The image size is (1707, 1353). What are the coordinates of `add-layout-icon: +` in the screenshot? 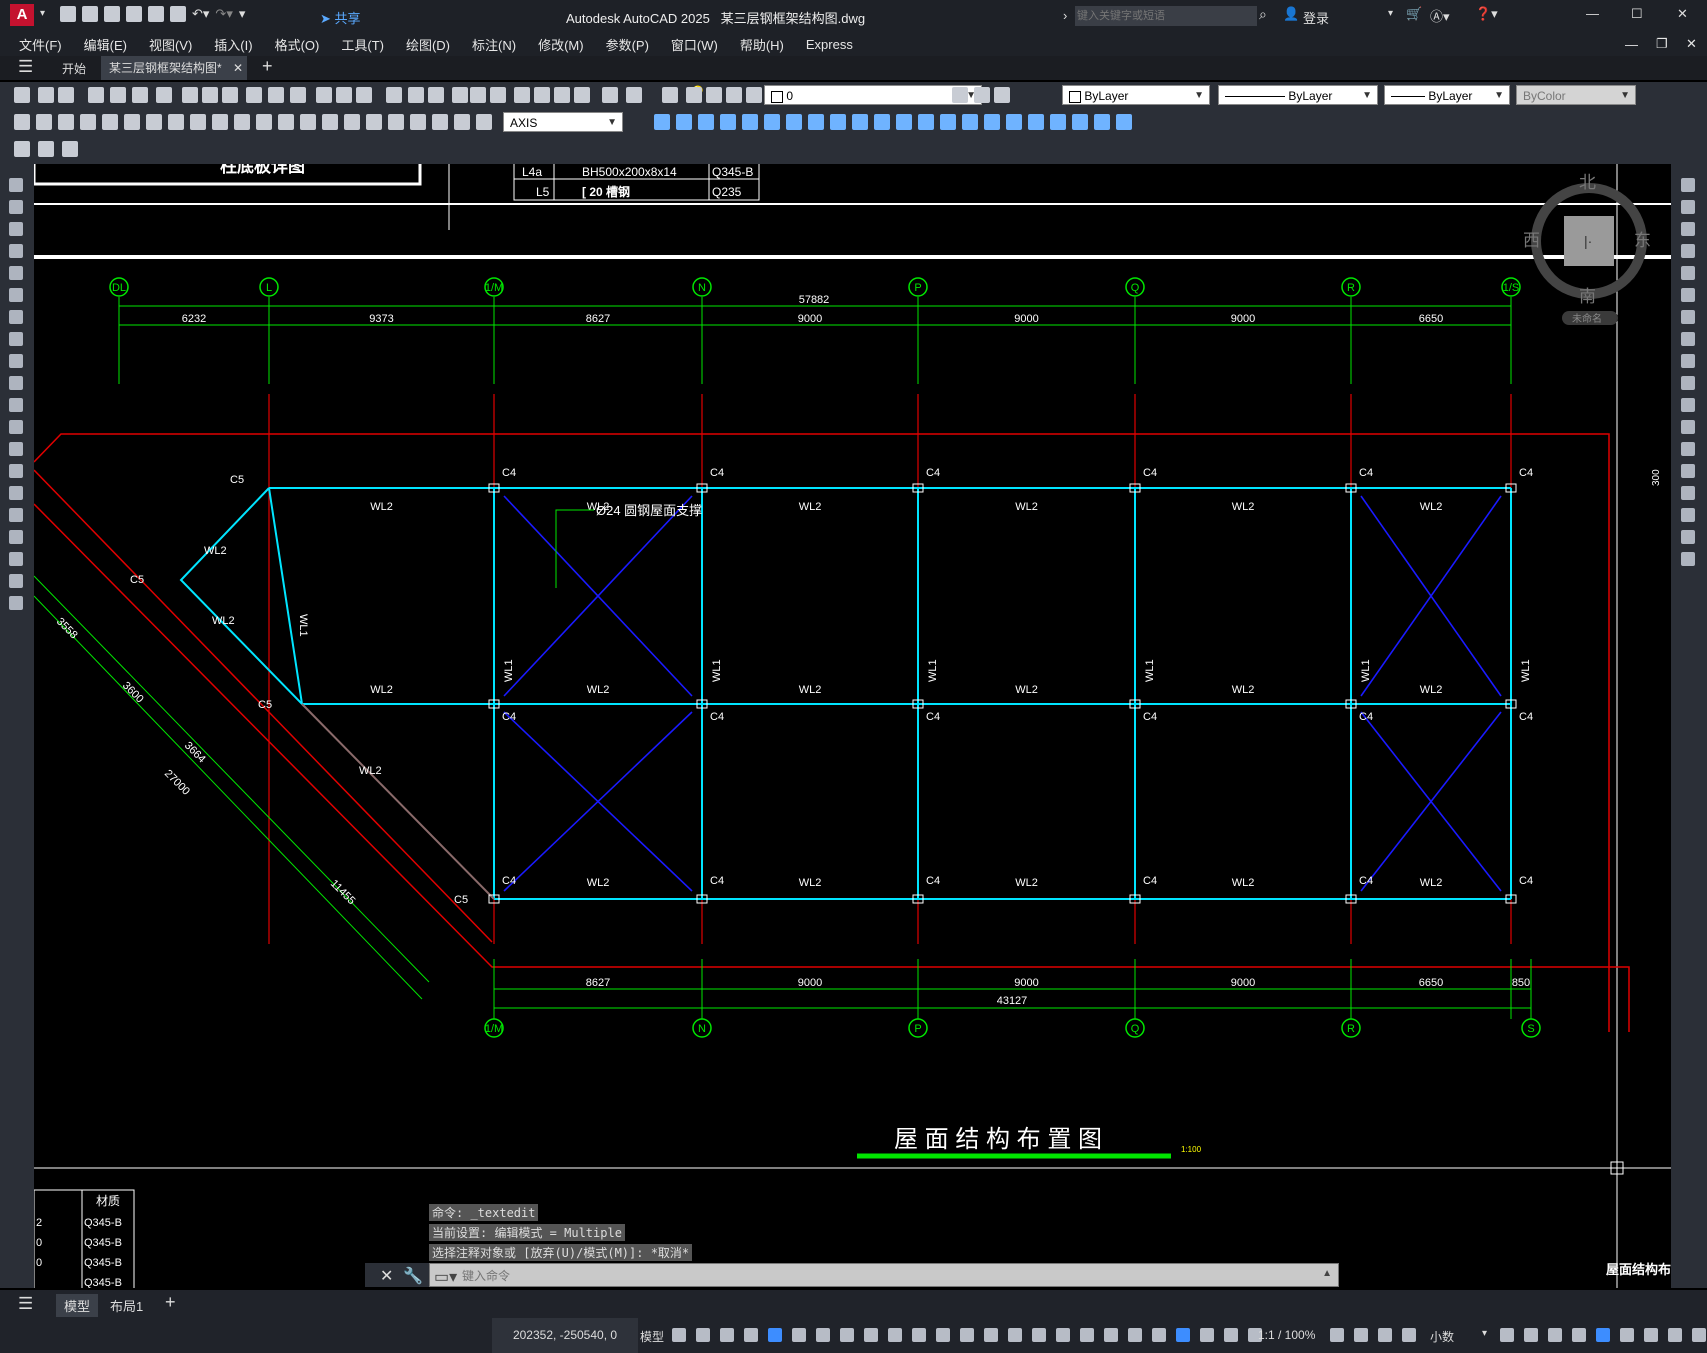 It's located at (170, 1302).